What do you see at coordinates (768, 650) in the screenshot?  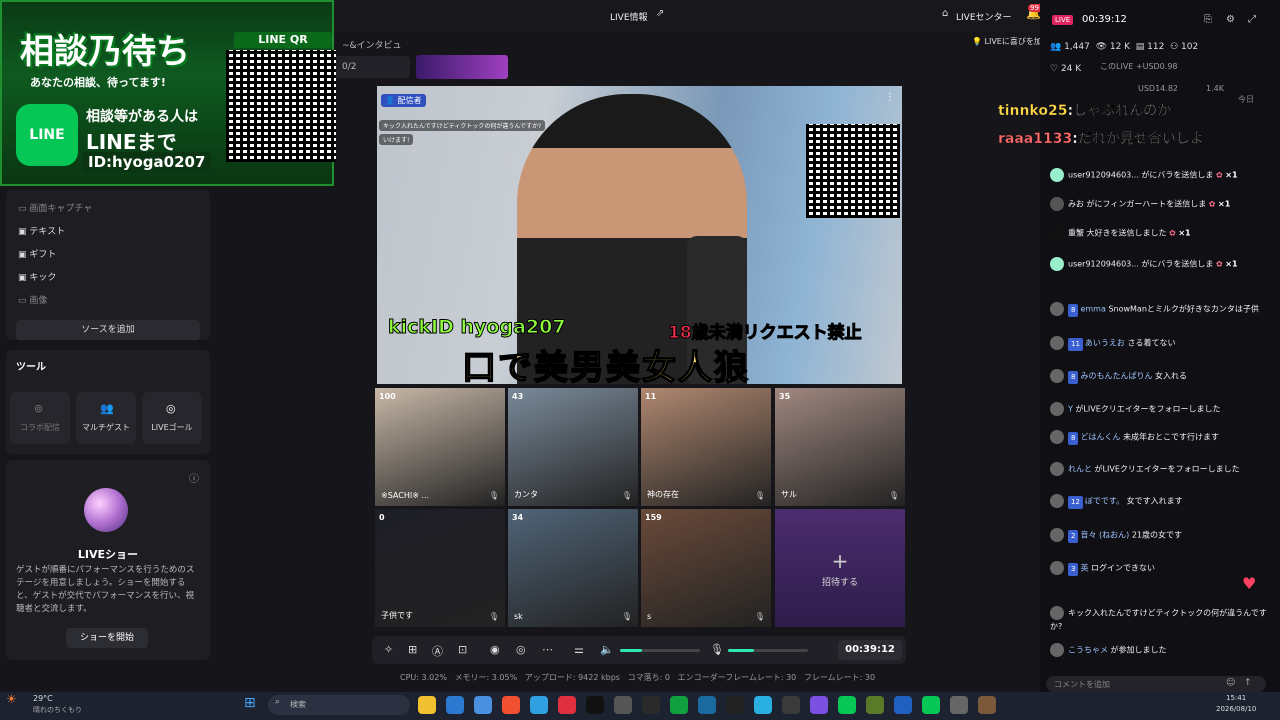 I see `mic-slider` at bounding box center [768, 650].